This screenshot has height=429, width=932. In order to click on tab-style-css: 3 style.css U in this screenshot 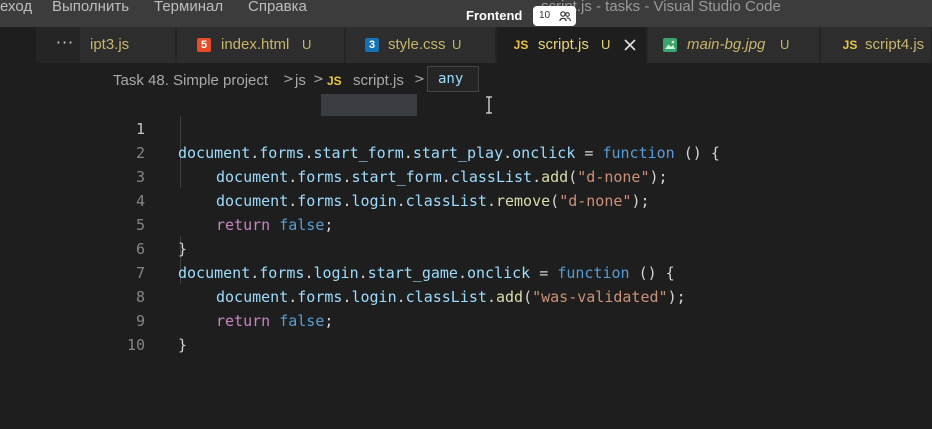, I will do `click(421, 45)`.